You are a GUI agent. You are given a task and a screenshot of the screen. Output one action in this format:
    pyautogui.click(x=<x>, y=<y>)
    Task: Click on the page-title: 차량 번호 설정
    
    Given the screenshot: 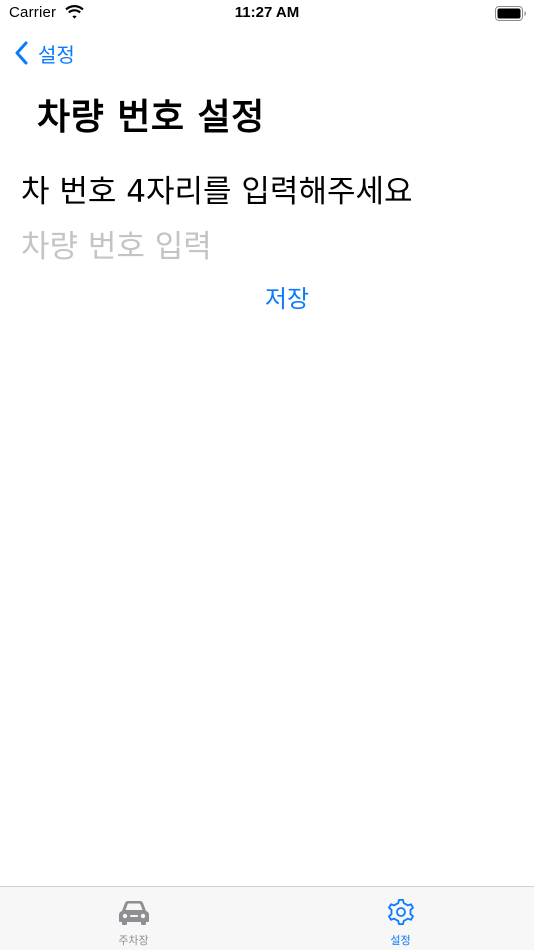 What is the action you would take?
    pyautogui.click(x=151, y=117)
    